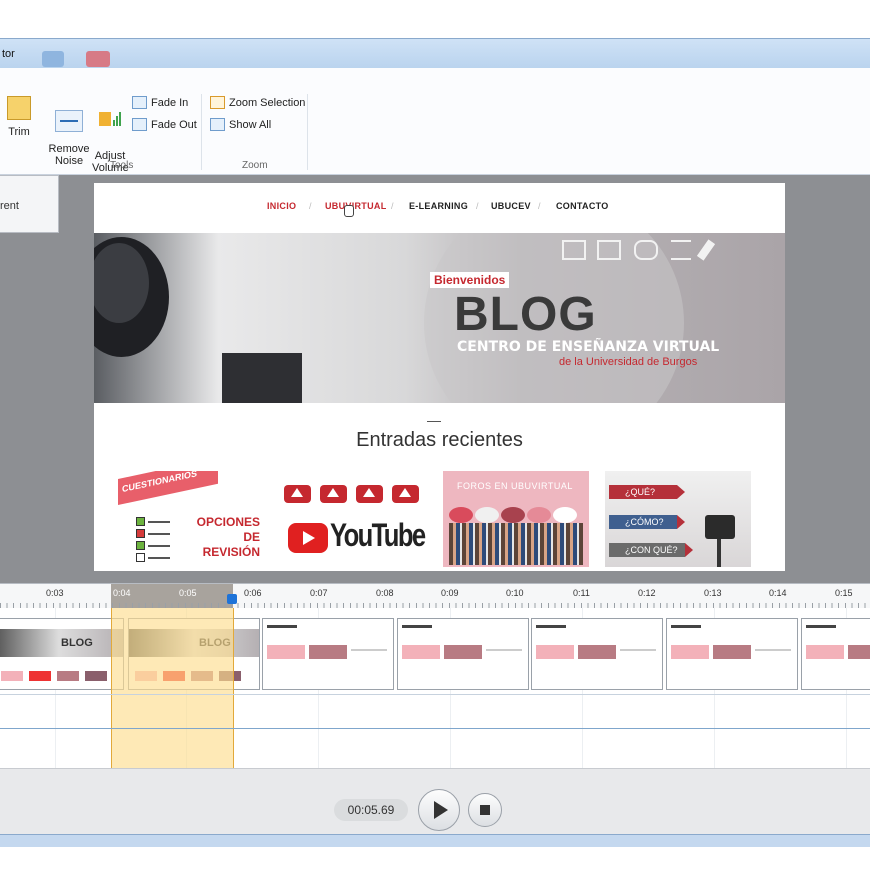 The height and width of the screenshot is (870, 870). Describe the element at coordinates (647, 593) in the screenshot. I see `tick-label: 0:12` at that location.